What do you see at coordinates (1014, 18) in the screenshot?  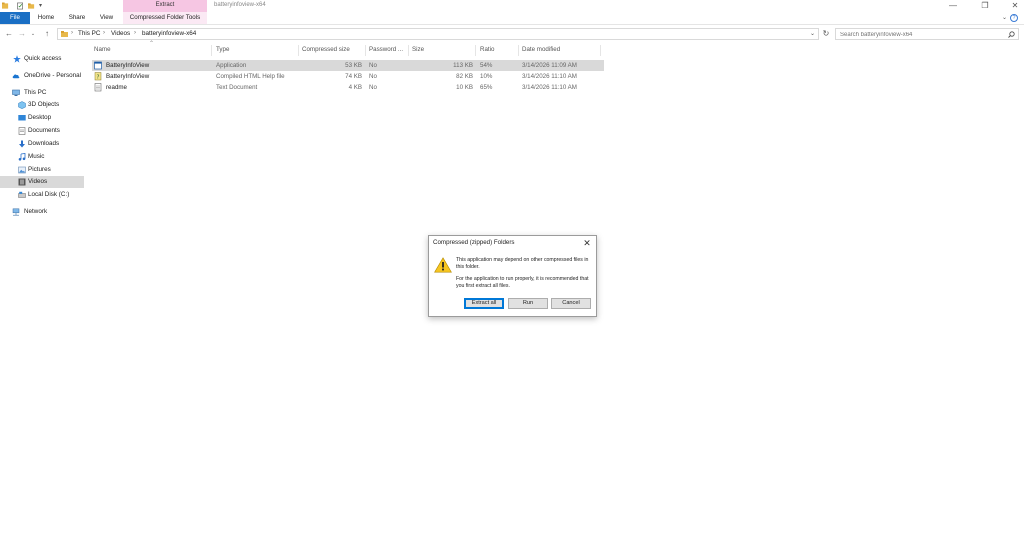 I see `help-icon: ?` at bounding box center [1014, 18].